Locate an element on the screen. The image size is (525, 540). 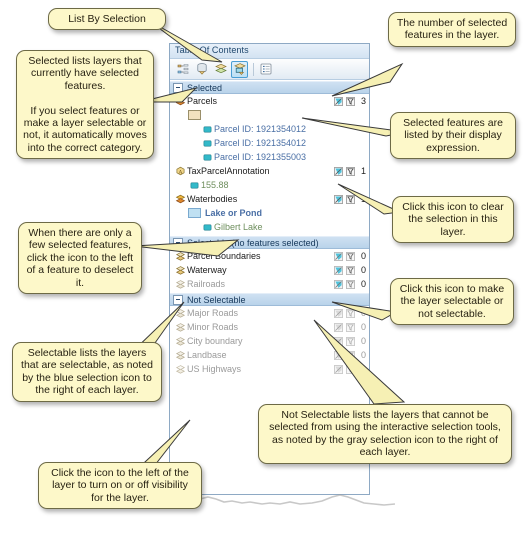
symbol-swatch-blue is located at coordinates (194, 213).